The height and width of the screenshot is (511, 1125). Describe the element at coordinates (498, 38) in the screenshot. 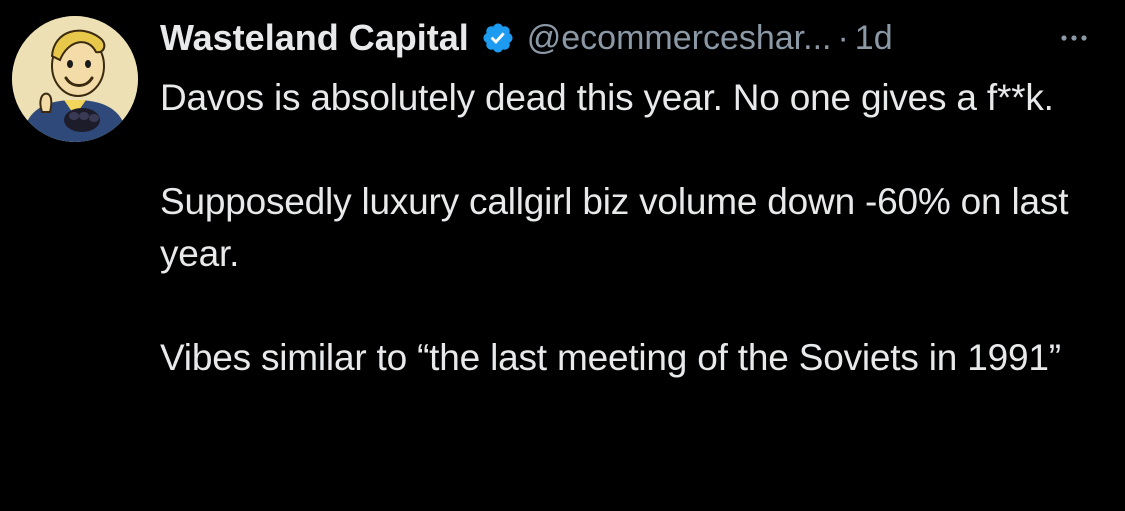

I see `verified-badge-icon` at that location.